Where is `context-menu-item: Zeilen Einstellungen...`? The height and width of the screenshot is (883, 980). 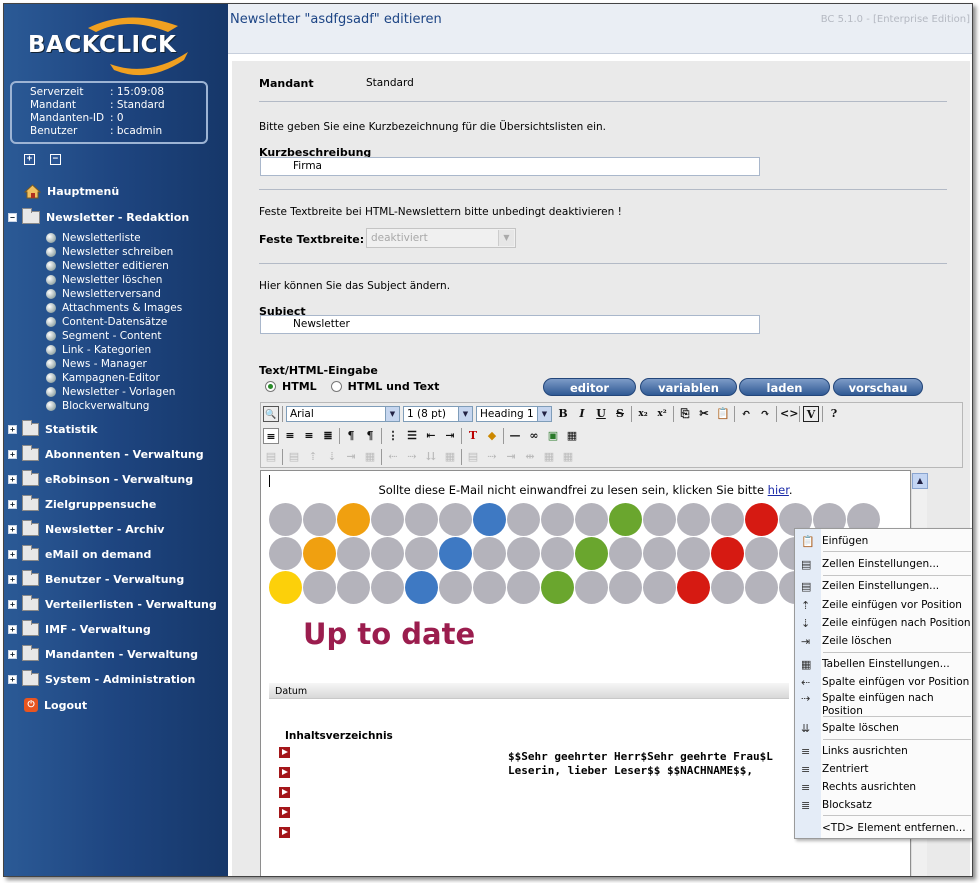 context-menu-item: Zeilen Einstellungen... is located at coordinates (897, 586).